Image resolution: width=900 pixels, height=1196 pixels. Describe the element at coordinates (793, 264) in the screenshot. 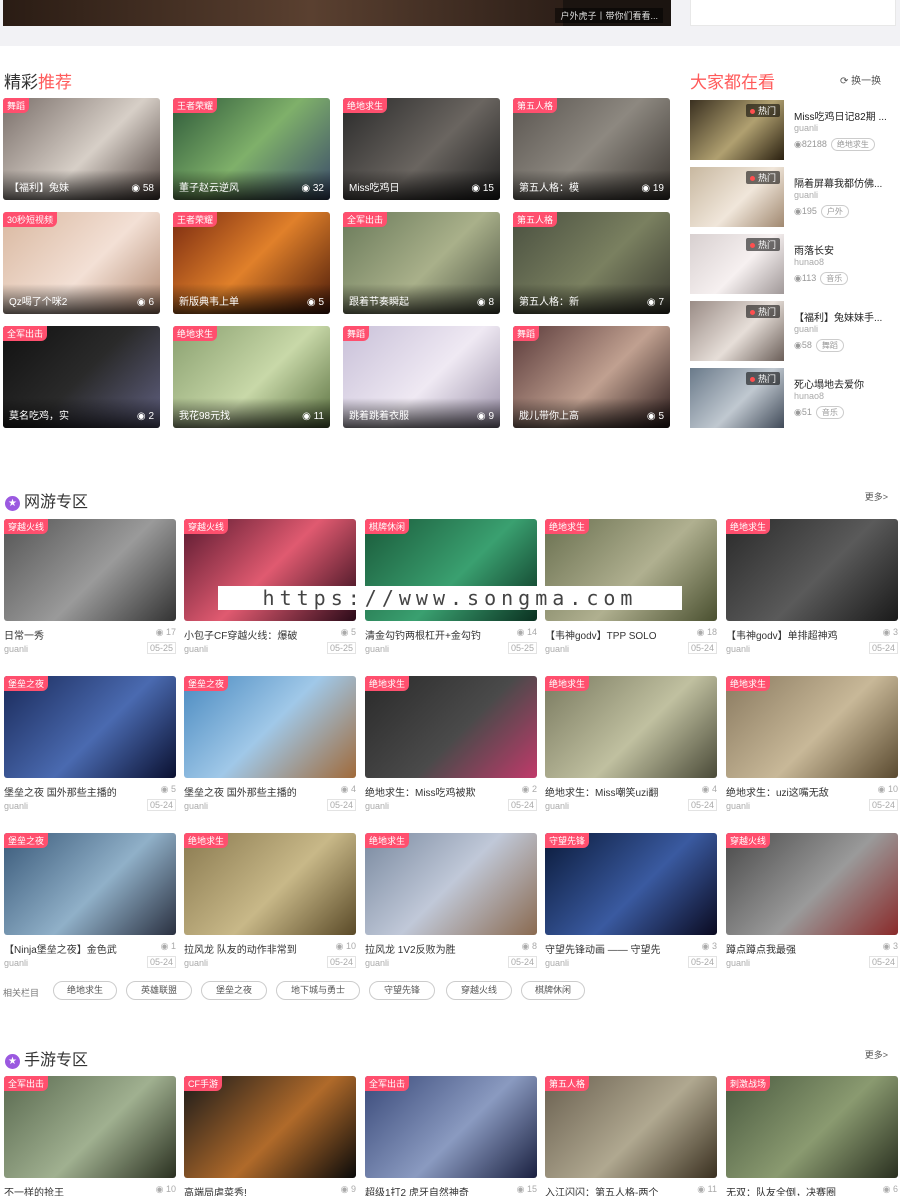

I see `hot-item: 热门 雨落长安 hunao8 ◉113 音乐` at that location.